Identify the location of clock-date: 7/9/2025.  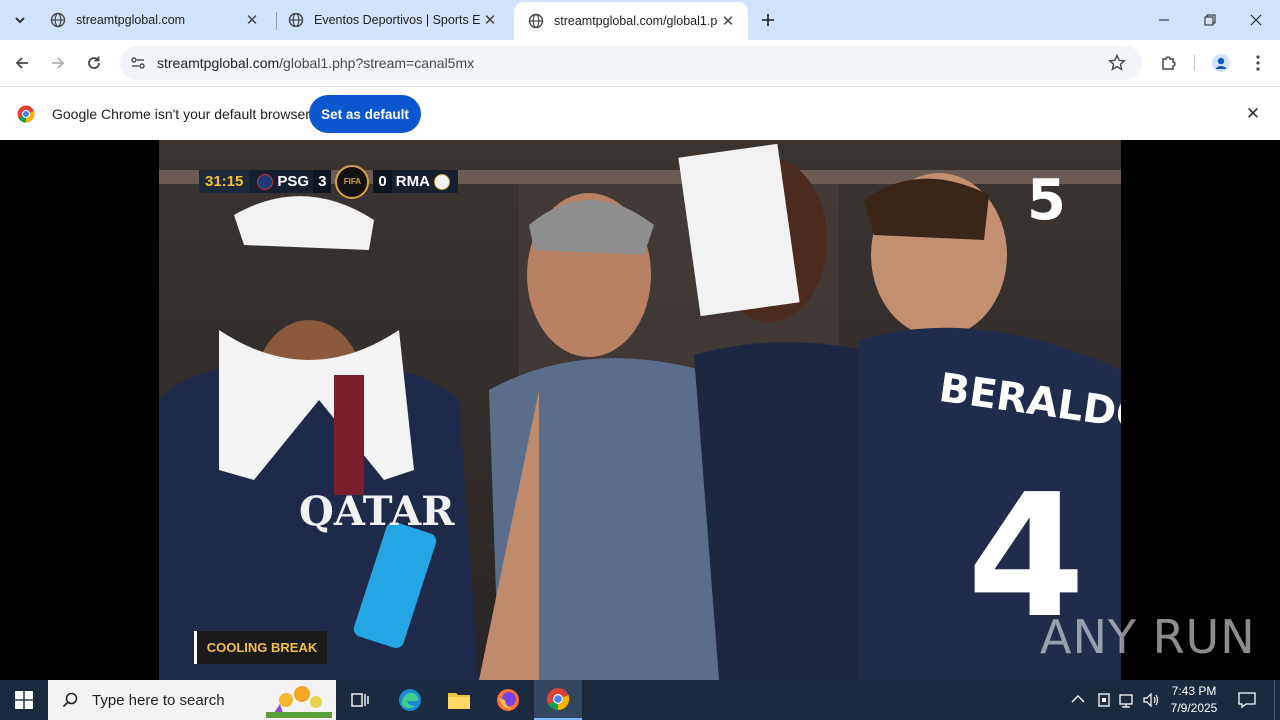
(1194, 708).